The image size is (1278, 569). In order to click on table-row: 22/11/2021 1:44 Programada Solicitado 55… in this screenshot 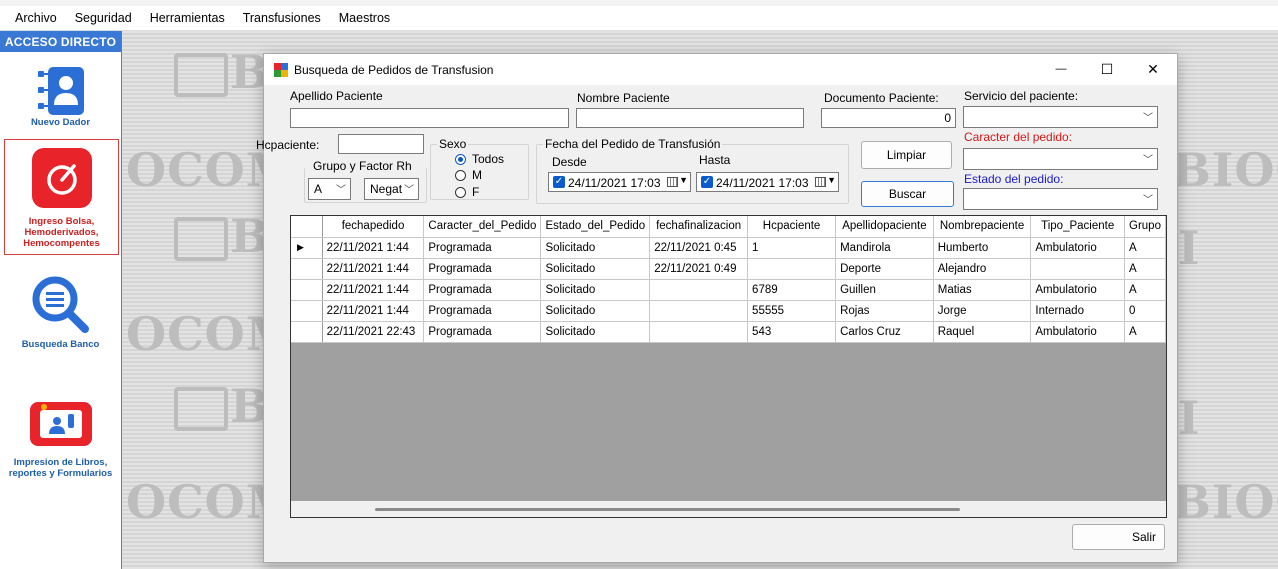, I will do `click(728, 311)`.